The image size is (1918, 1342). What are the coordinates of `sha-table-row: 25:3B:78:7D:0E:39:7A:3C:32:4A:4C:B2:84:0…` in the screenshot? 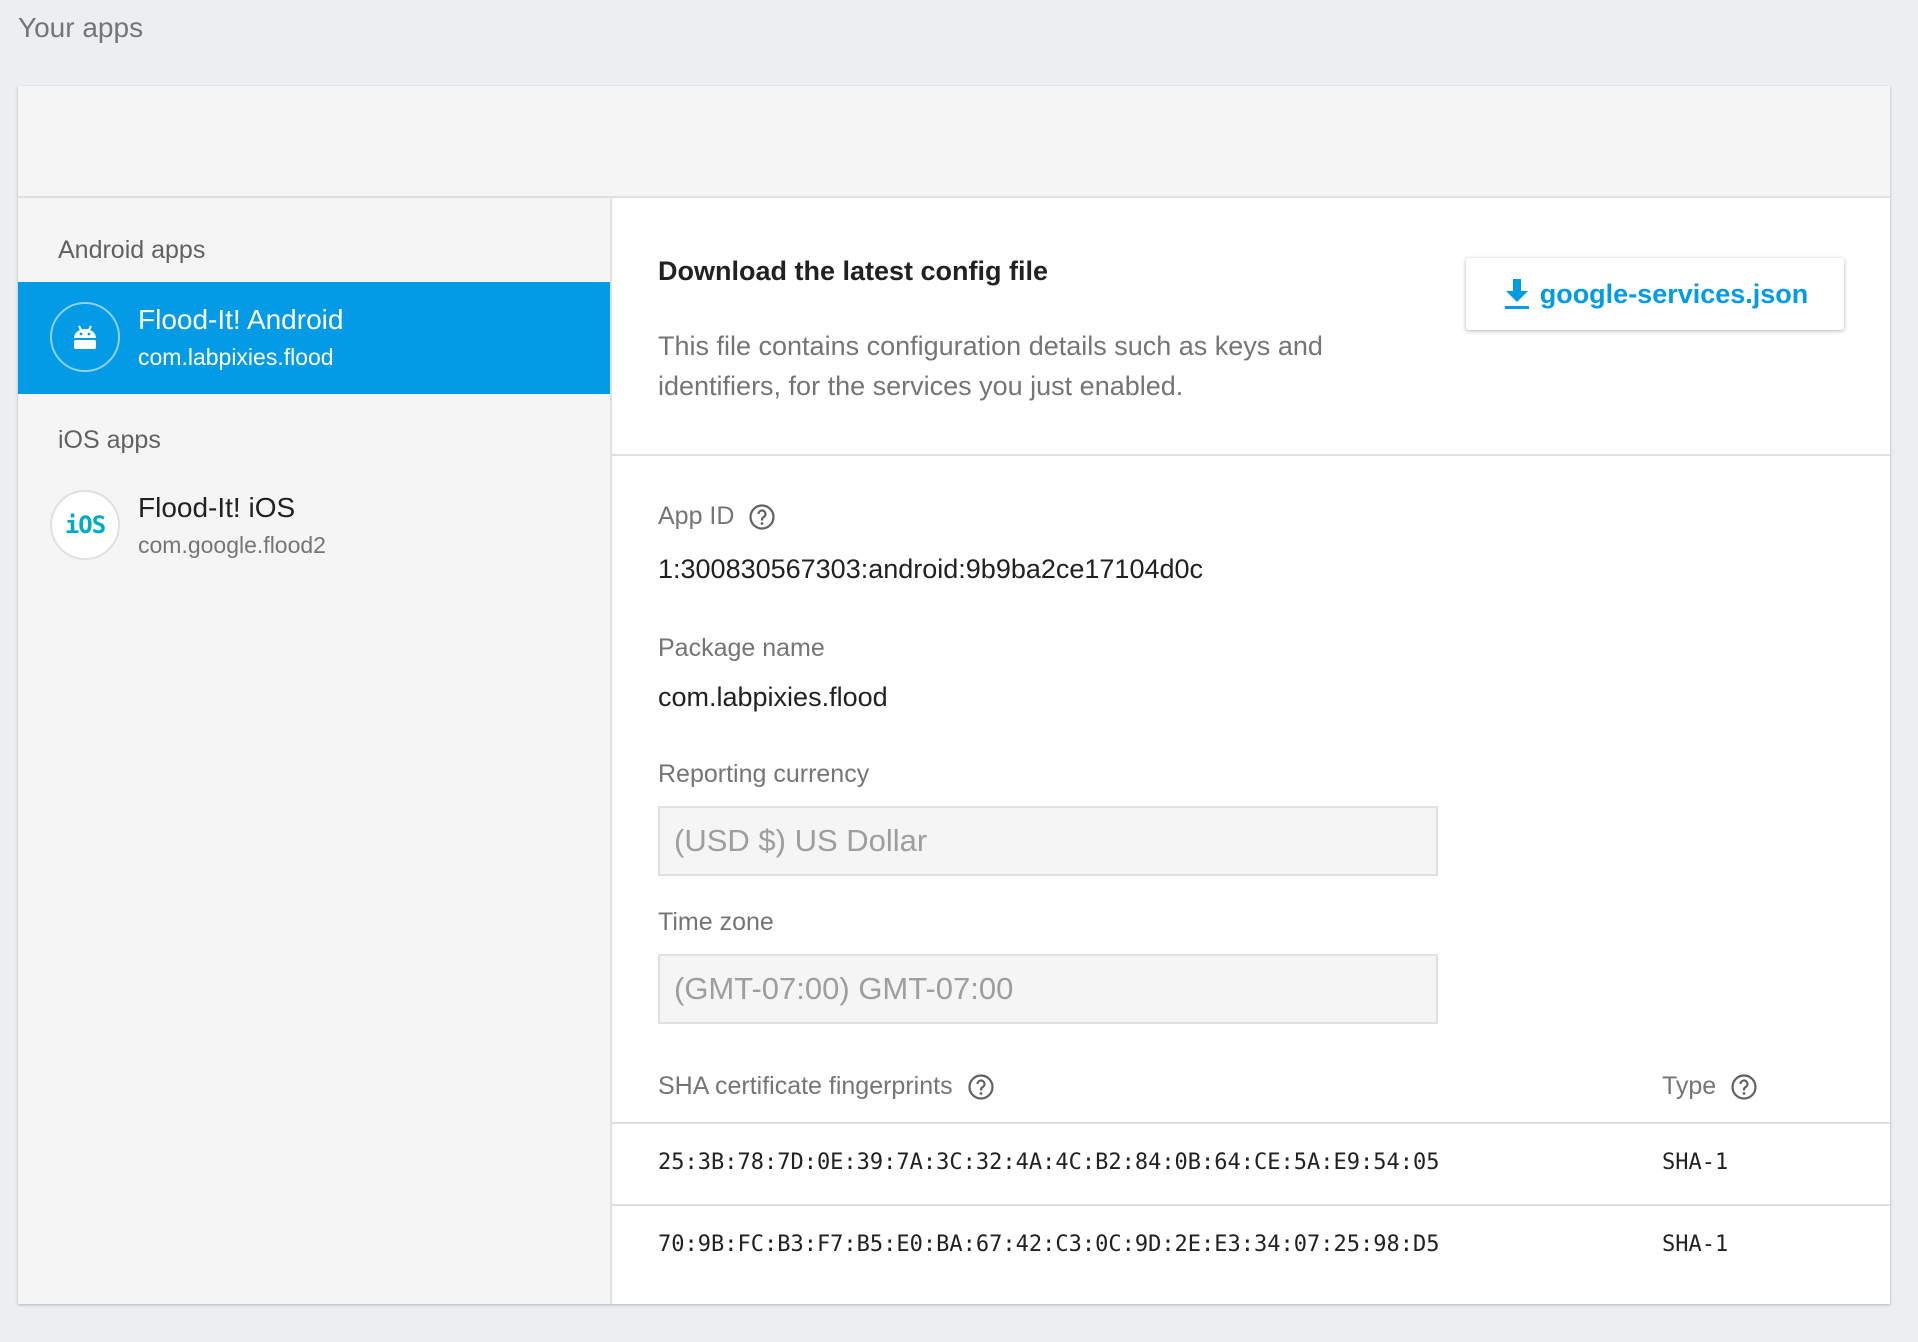 It's located at (1251, 1165).